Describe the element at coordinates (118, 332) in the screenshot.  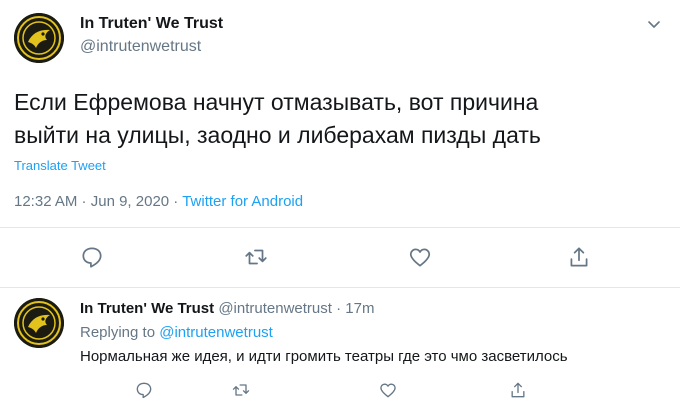
I see `replying-to-label: Replying to` at that location.